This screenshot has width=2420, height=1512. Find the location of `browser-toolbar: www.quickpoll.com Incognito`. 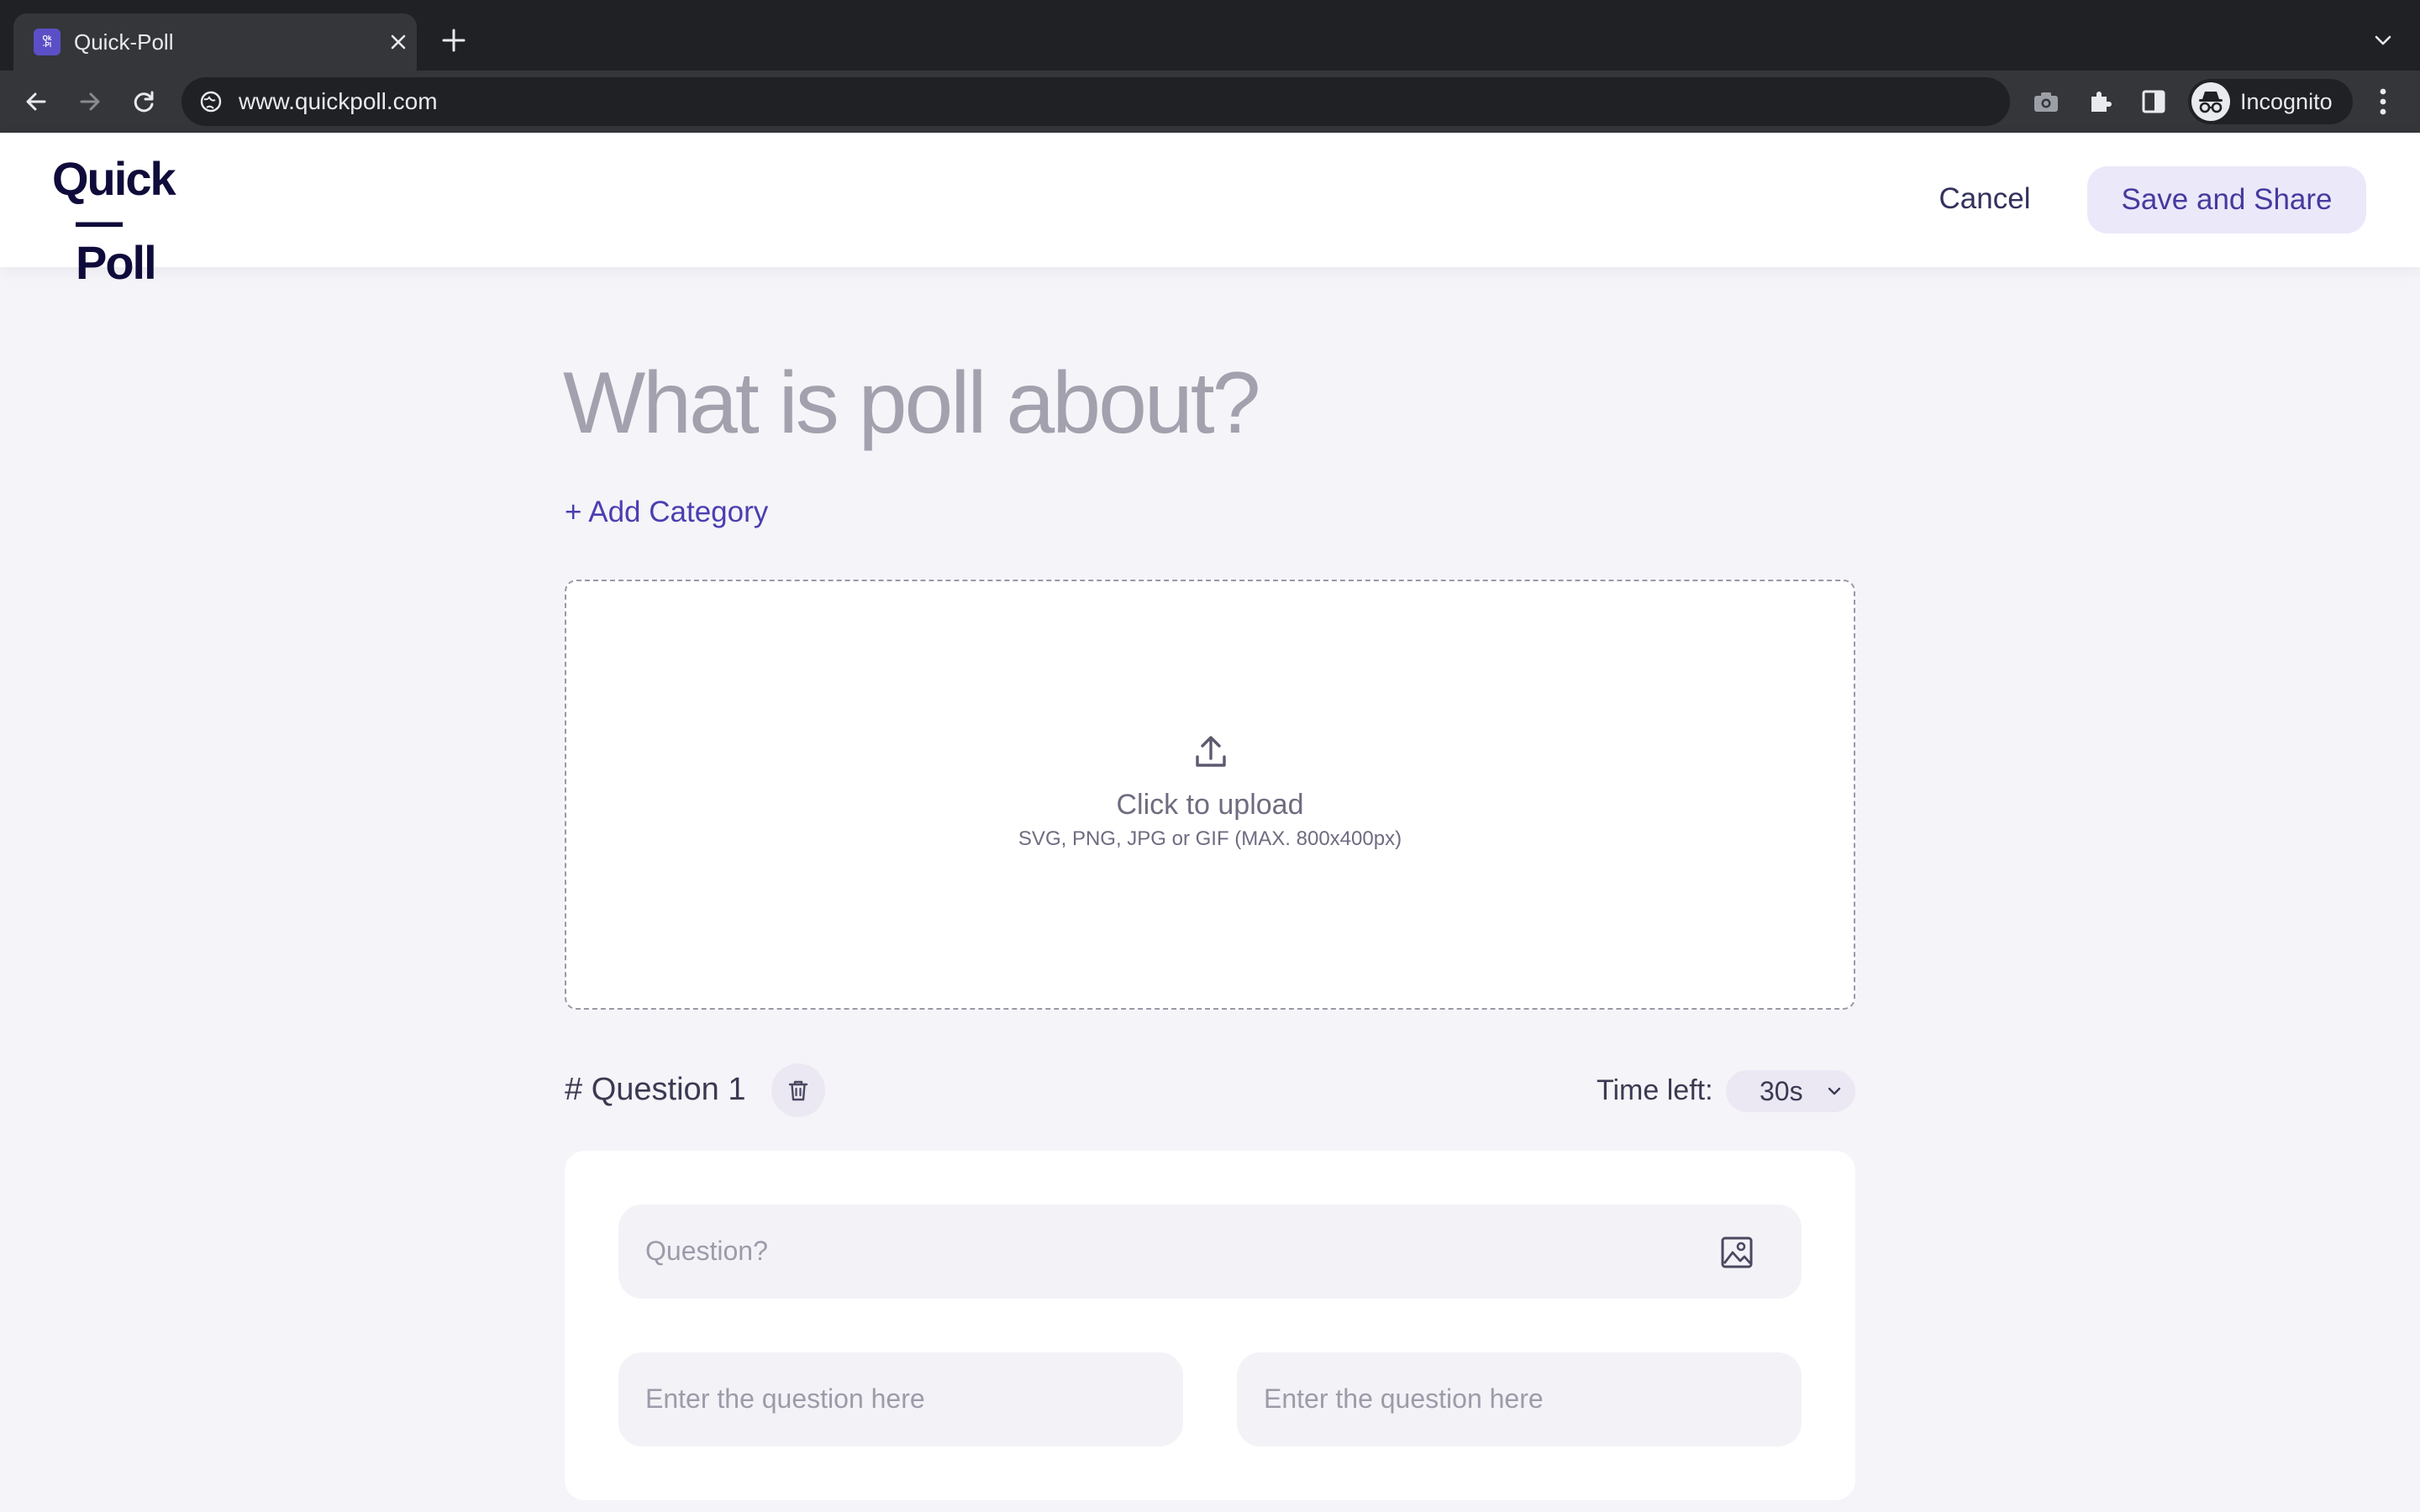

browser-toolbar: www.quickpoll.com Incognito is located at coordinates (1210, 102).